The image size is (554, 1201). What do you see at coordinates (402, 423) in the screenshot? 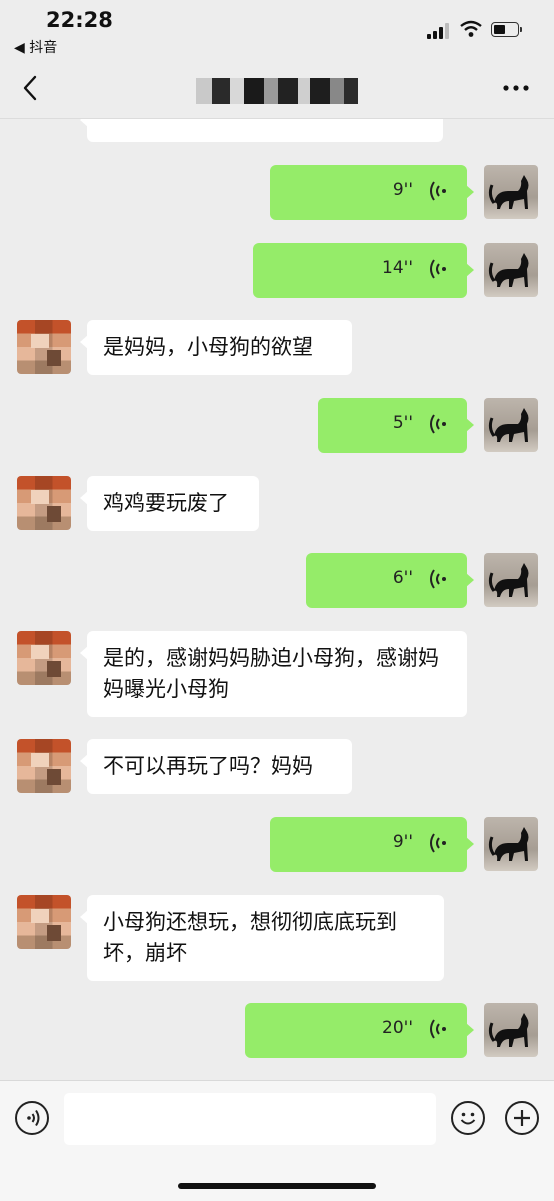
I see `voice-duration: 5''` at bounding box center [402, 423].